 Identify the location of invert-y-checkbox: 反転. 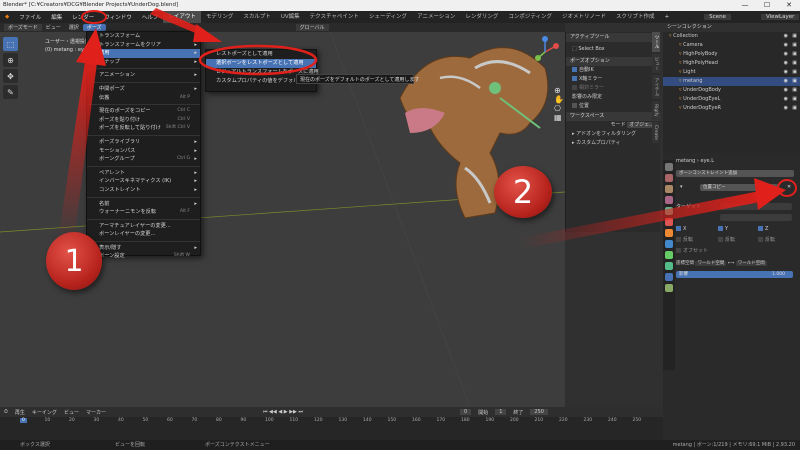
(726, 239).